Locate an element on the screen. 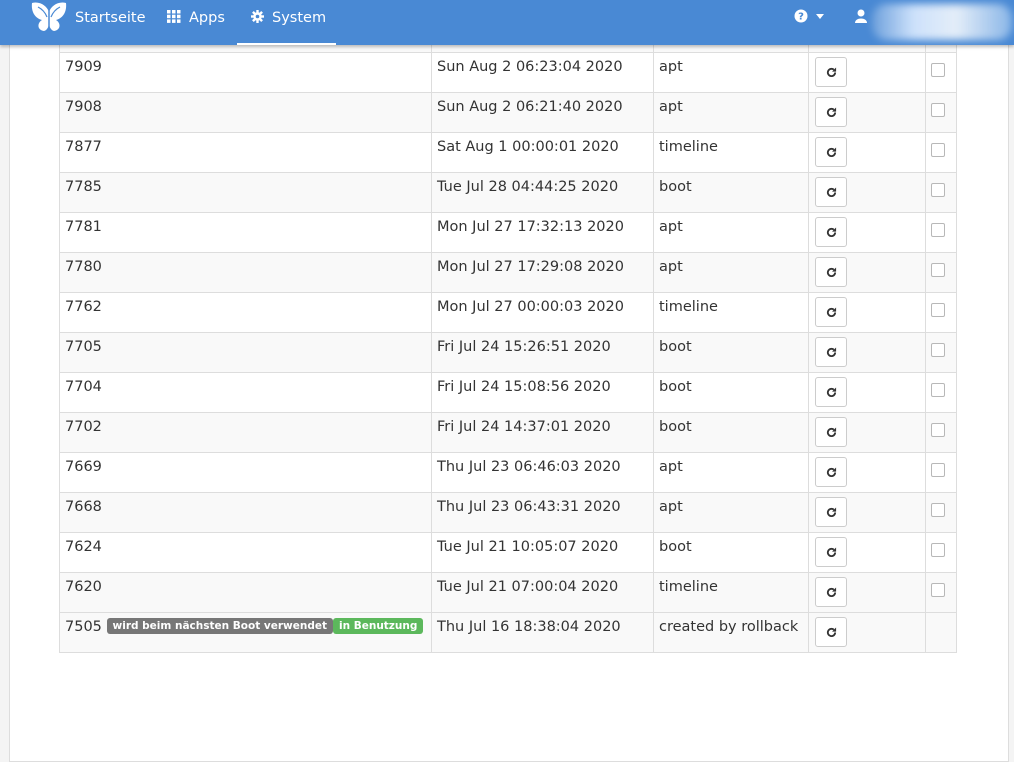 The height and width of the screenshot is (762, 1014). snapshot-type: created by rollback is located at coordinates (731, 632).